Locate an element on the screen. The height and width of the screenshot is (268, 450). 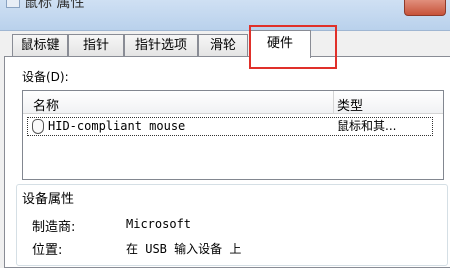
column-header-type: 类型 is located at coordinates (350, 104).